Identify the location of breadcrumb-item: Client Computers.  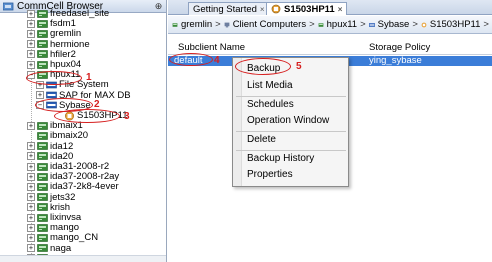
(269, 24).